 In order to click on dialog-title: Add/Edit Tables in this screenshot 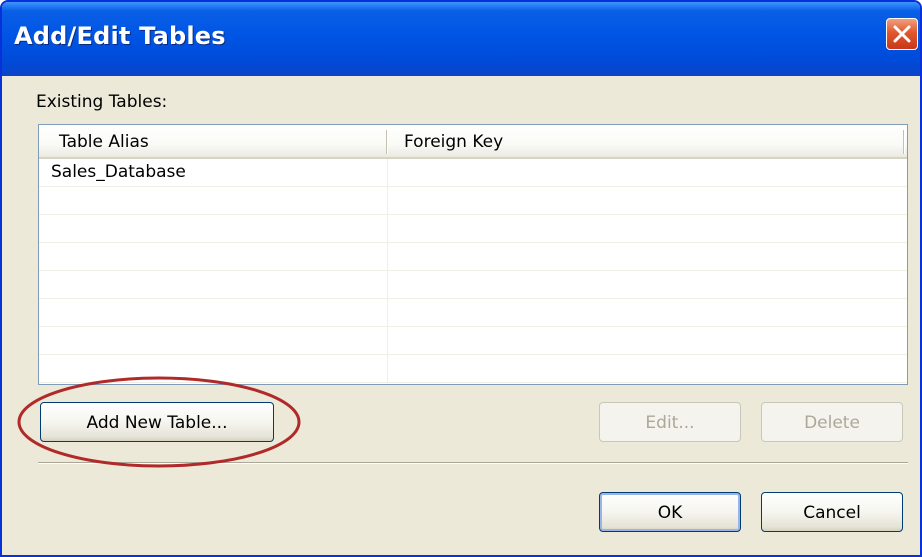, I will do `click(120, 36)`.